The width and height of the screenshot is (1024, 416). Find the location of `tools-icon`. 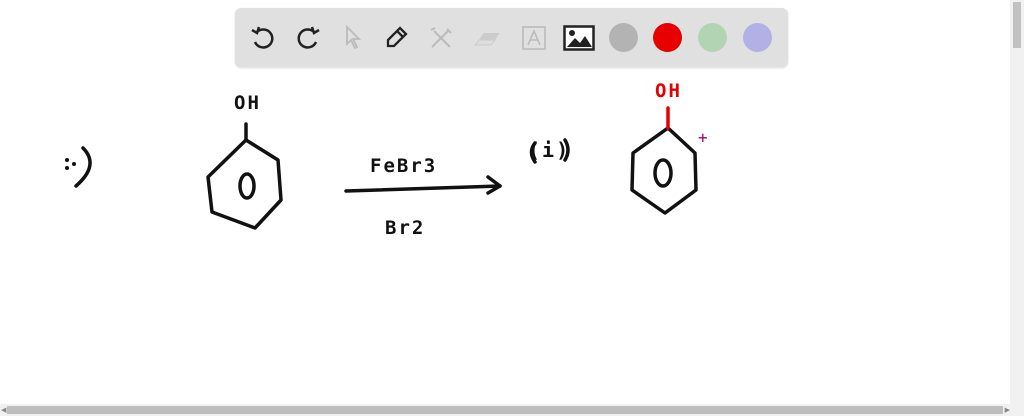

tools-icon is located at coordinates (441, 37).